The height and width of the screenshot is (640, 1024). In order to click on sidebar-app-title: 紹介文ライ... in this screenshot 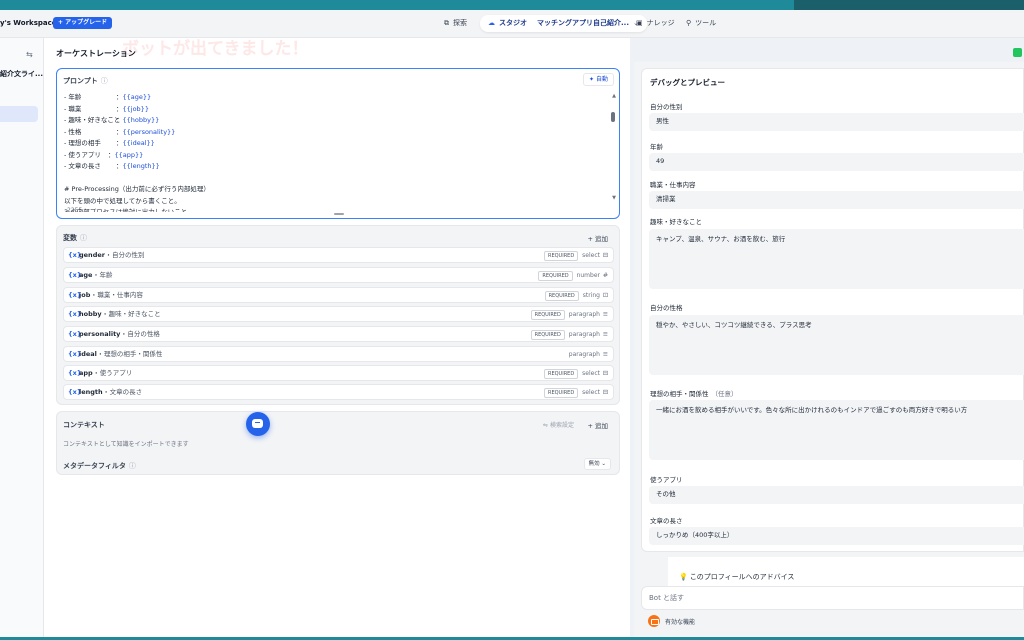, I will do `click(21, 74)`.